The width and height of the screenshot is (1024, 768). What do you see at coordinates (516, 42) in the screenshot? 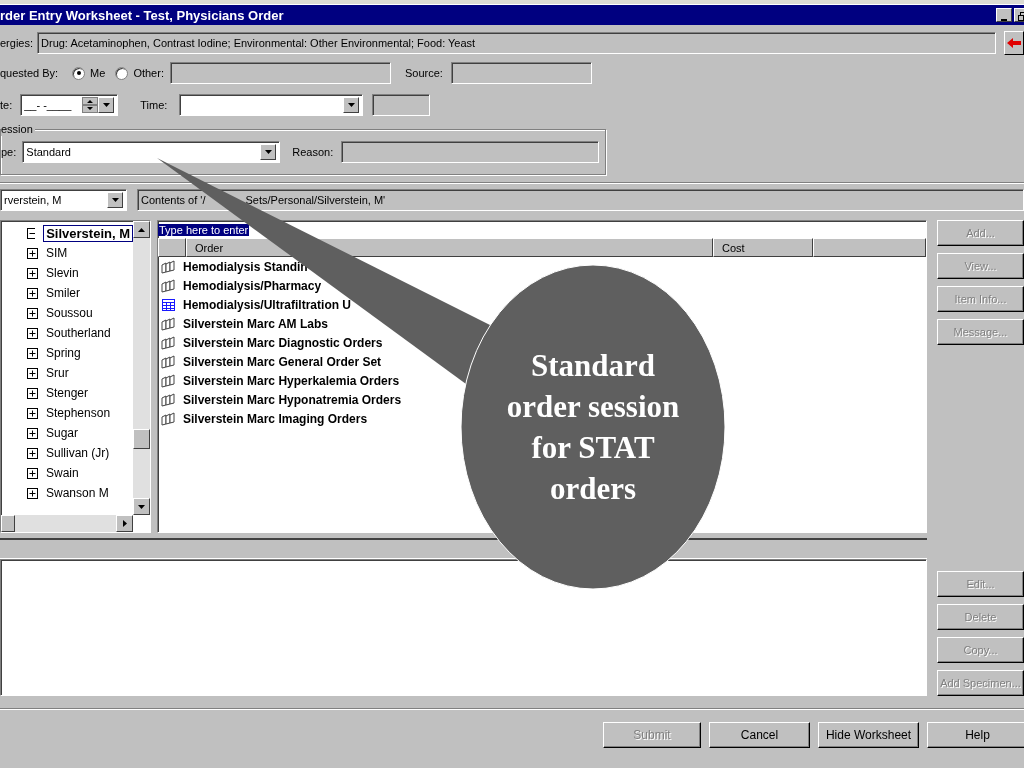
I see `allergies-field: Drug: Acetaminophen, Contrast Iodine; Environmental: Other Environmental; Food: Yeast` at bounding box center [516, 42].